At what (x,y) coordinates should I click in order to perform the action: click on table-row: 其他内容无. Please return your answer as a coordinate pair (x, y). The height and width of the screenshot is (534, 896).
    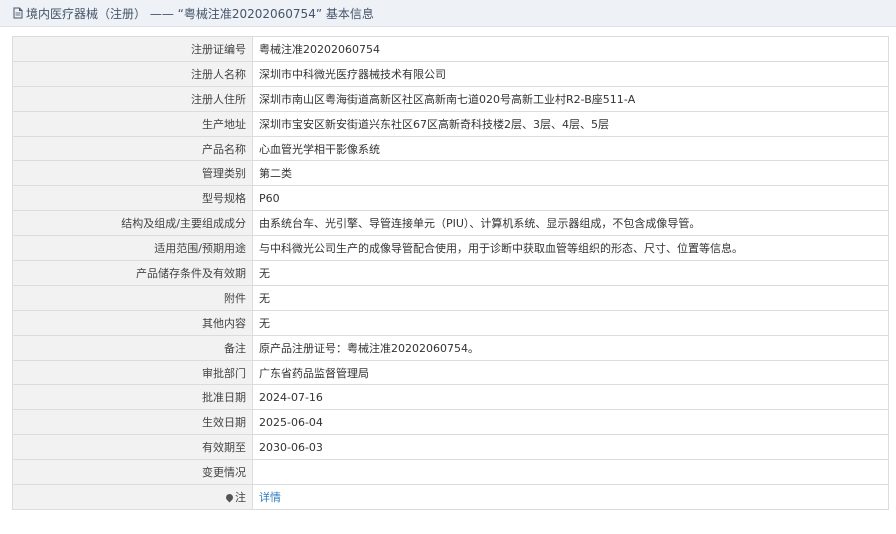
    Looking at the image, I should click on (450, 322).